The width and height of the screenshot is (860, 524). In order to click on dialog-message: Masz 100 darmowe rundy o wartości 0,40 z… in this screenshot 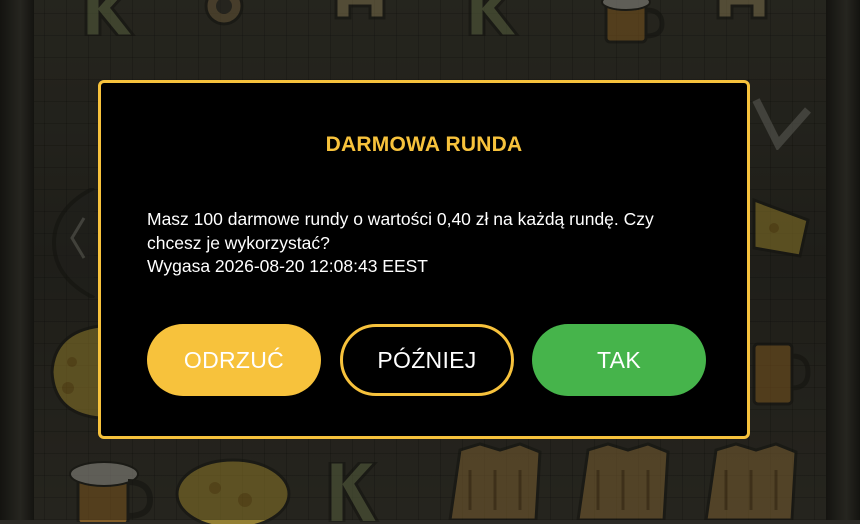, I will do `click(400, 231)`.